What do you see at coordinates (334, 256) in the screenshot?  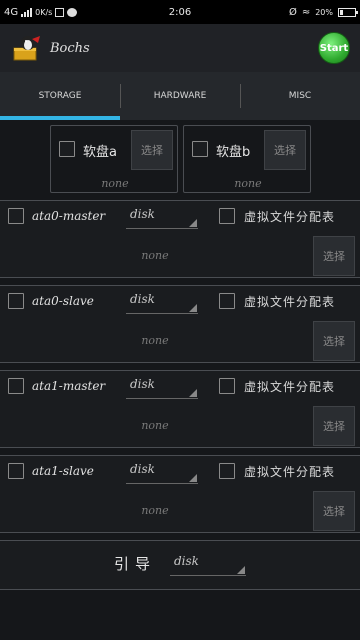 I see `ata0-master-pick-button: 选择` at bounding box center [334, 256].